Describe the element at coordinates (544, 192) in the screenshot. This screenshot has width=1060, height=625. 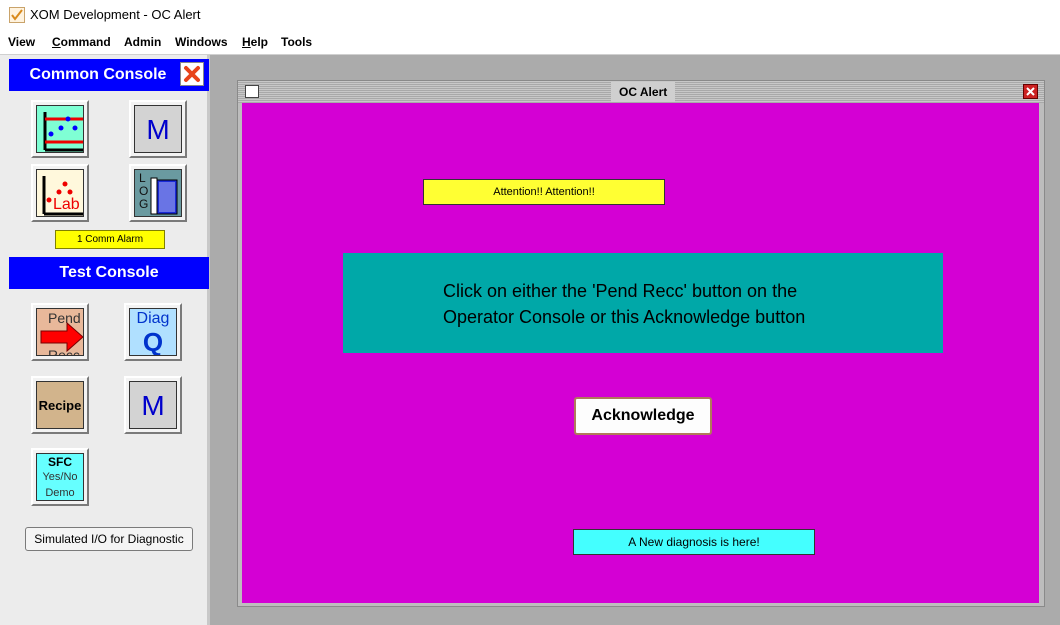
I see `attention-banner: Attention!! Attention!!` at that location.